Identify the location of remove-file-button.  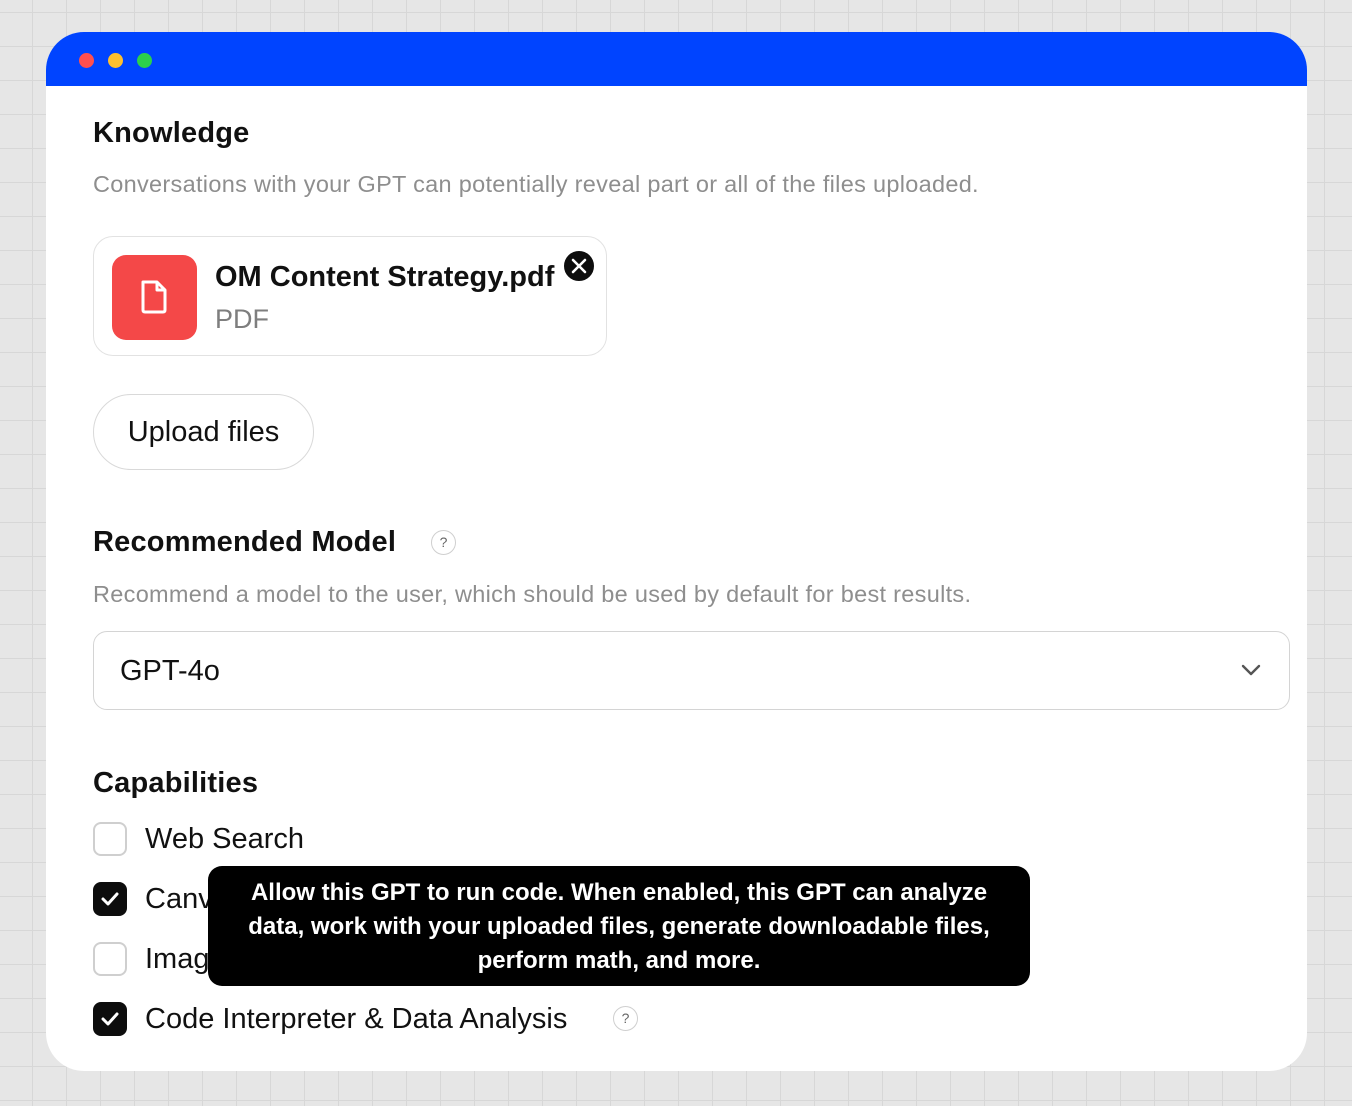
(579, 266).